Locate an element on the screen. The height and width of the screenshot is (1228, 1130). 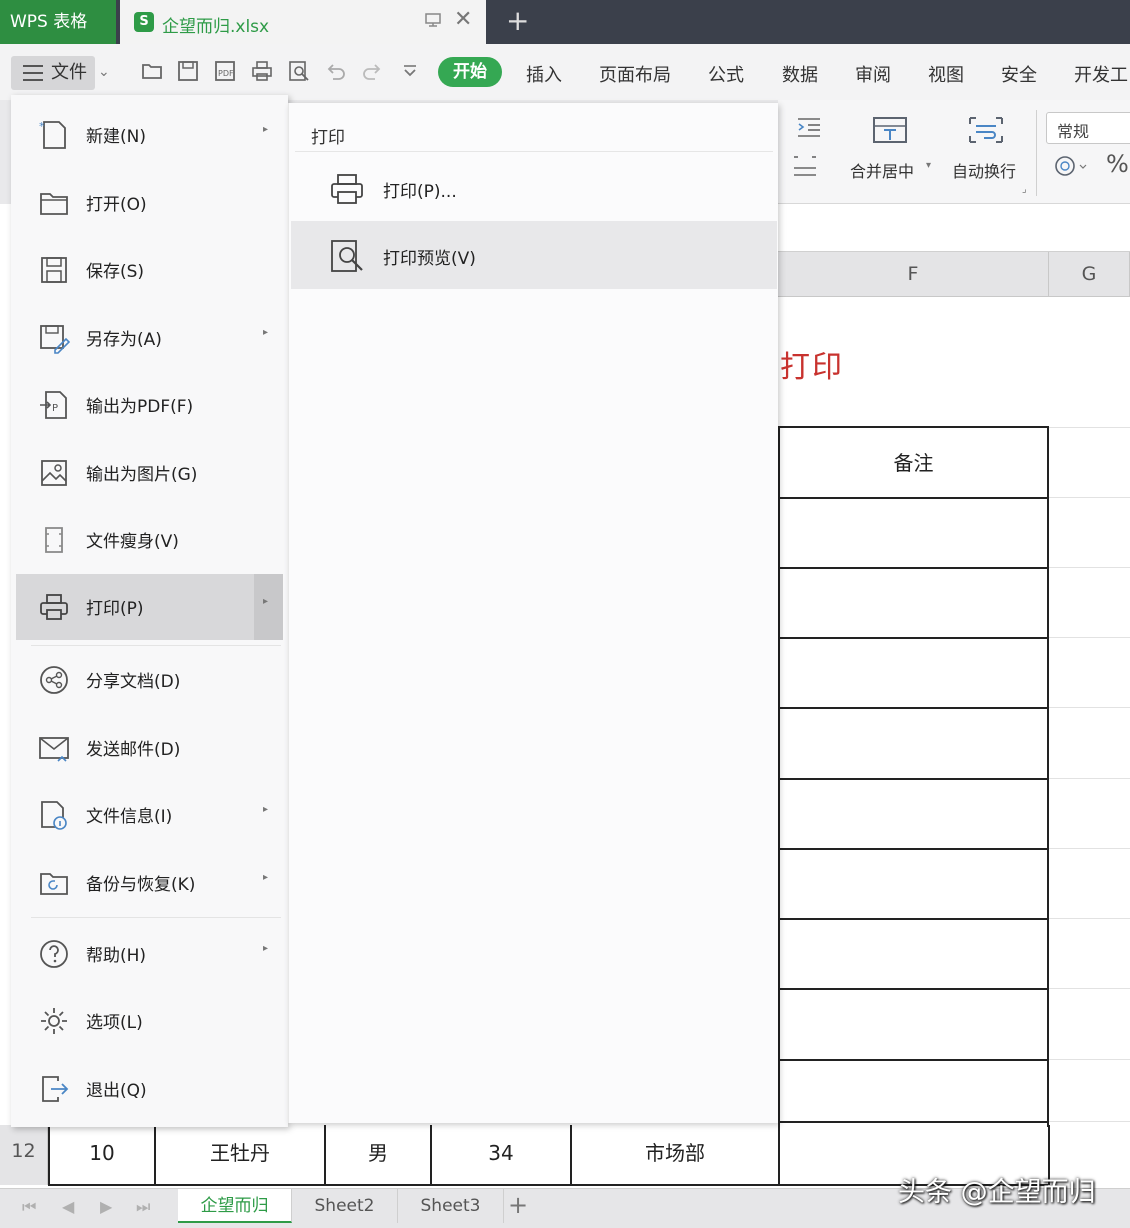
file-info-icon is located at coordinates (54, 815).